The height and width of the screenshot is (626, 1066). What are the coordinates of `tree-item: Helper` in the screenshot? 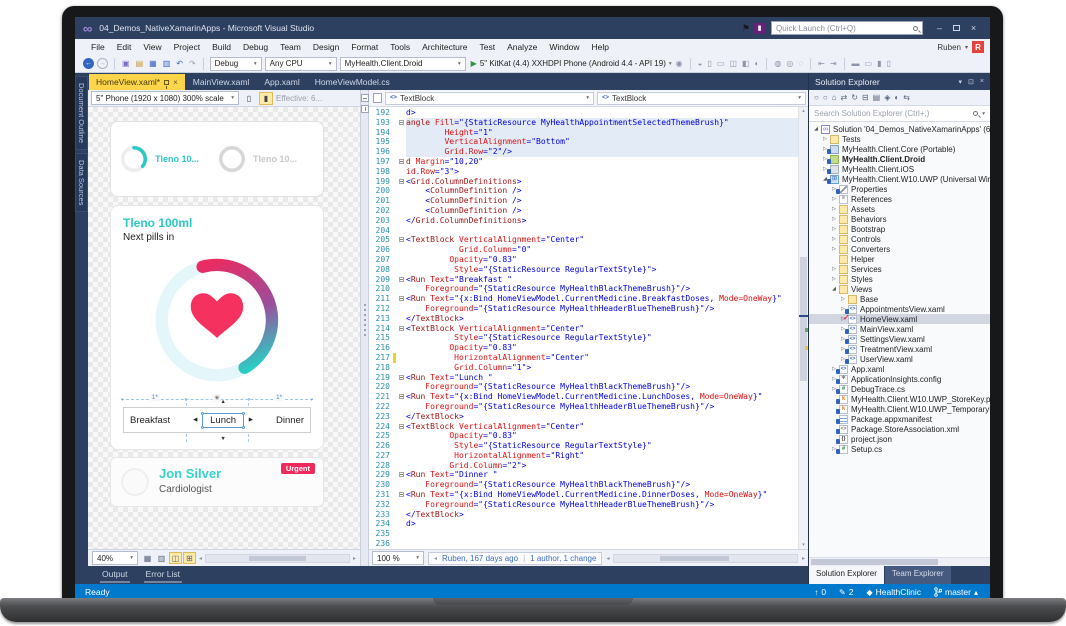 It's located at (899, 259).